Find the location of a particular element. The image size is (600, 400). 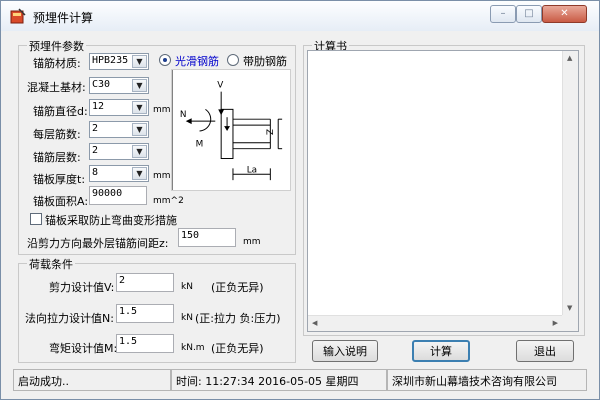

anchor-material-value: HPB235 is located at coordinates (110, 60).